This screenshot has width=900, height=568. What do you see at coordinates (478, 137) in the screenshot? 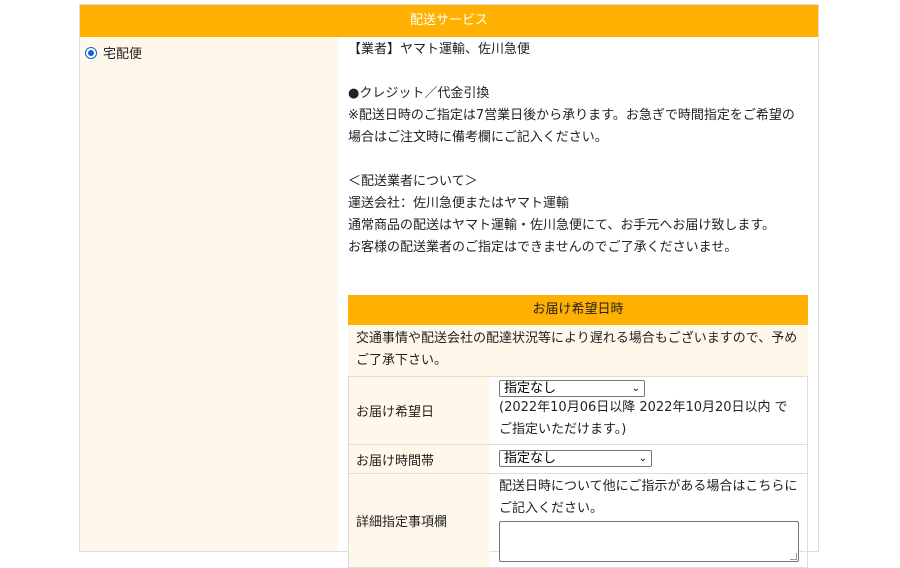
I see `info-line: 場合はご注文時に備考欄にご記入ください。` at bounding box center [478, 137].